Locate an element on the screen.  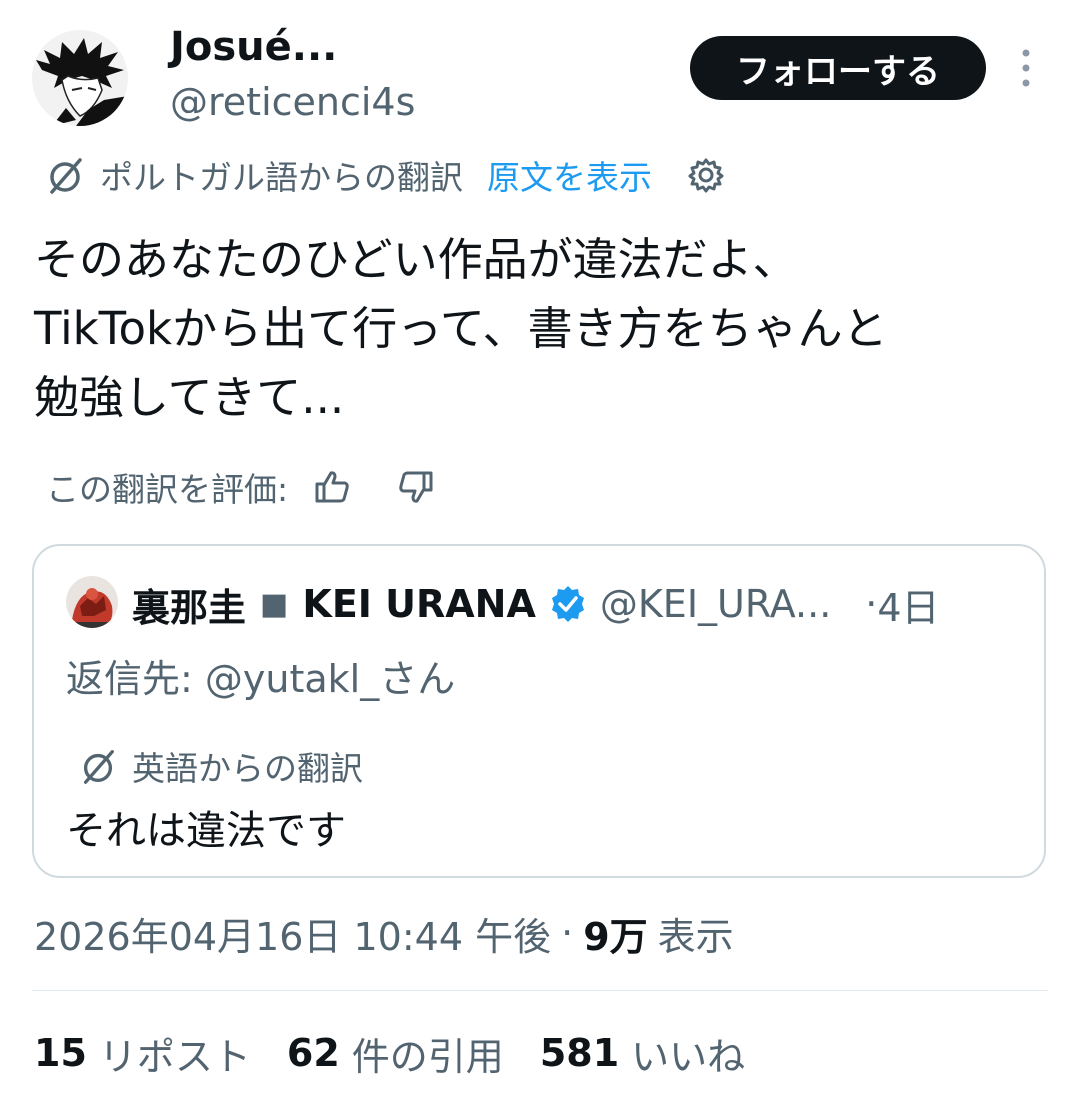
views-label: 表示 is located at coordinates (695, 936).